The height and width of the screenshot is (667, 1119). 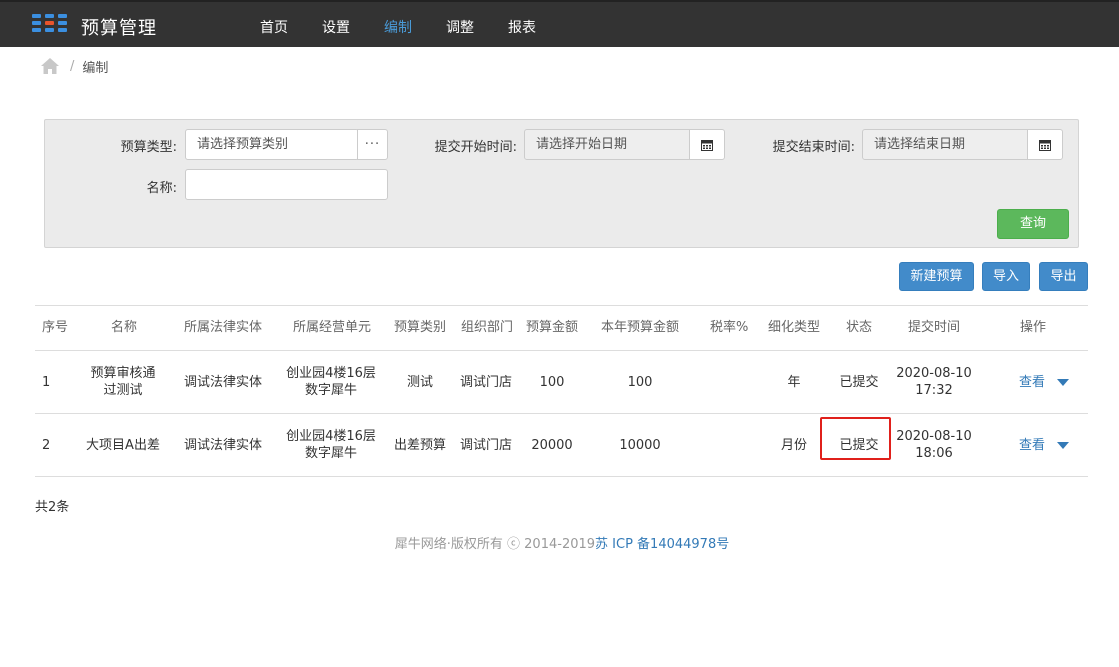 What do you see at coordinates (46, 382) in the screenshot?
I see `cell-index: 1` at bounding box center [46, 382].